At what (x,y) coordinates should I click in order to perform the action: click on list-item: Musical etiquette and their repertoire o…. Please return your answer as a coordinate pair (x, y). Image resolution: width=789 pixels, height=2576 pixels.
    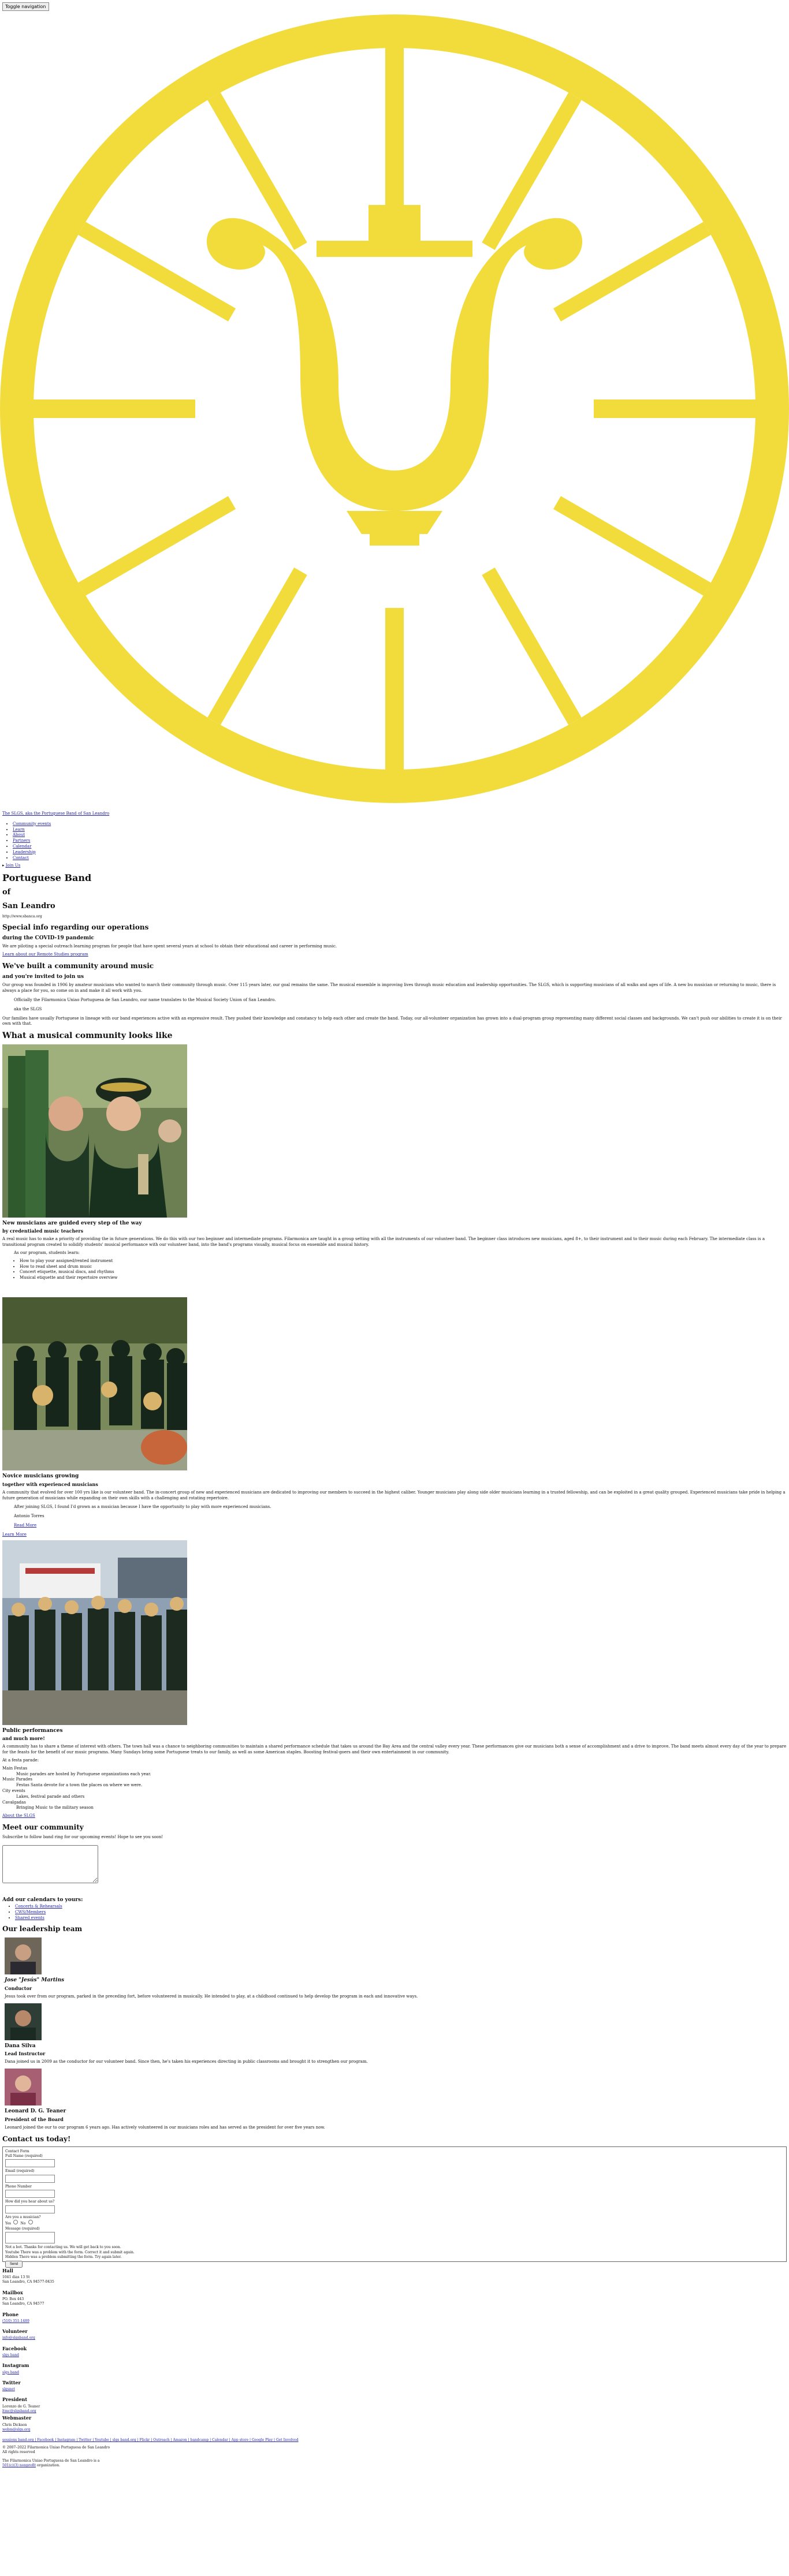
    Looking at the image, I should click on (405, 1278).